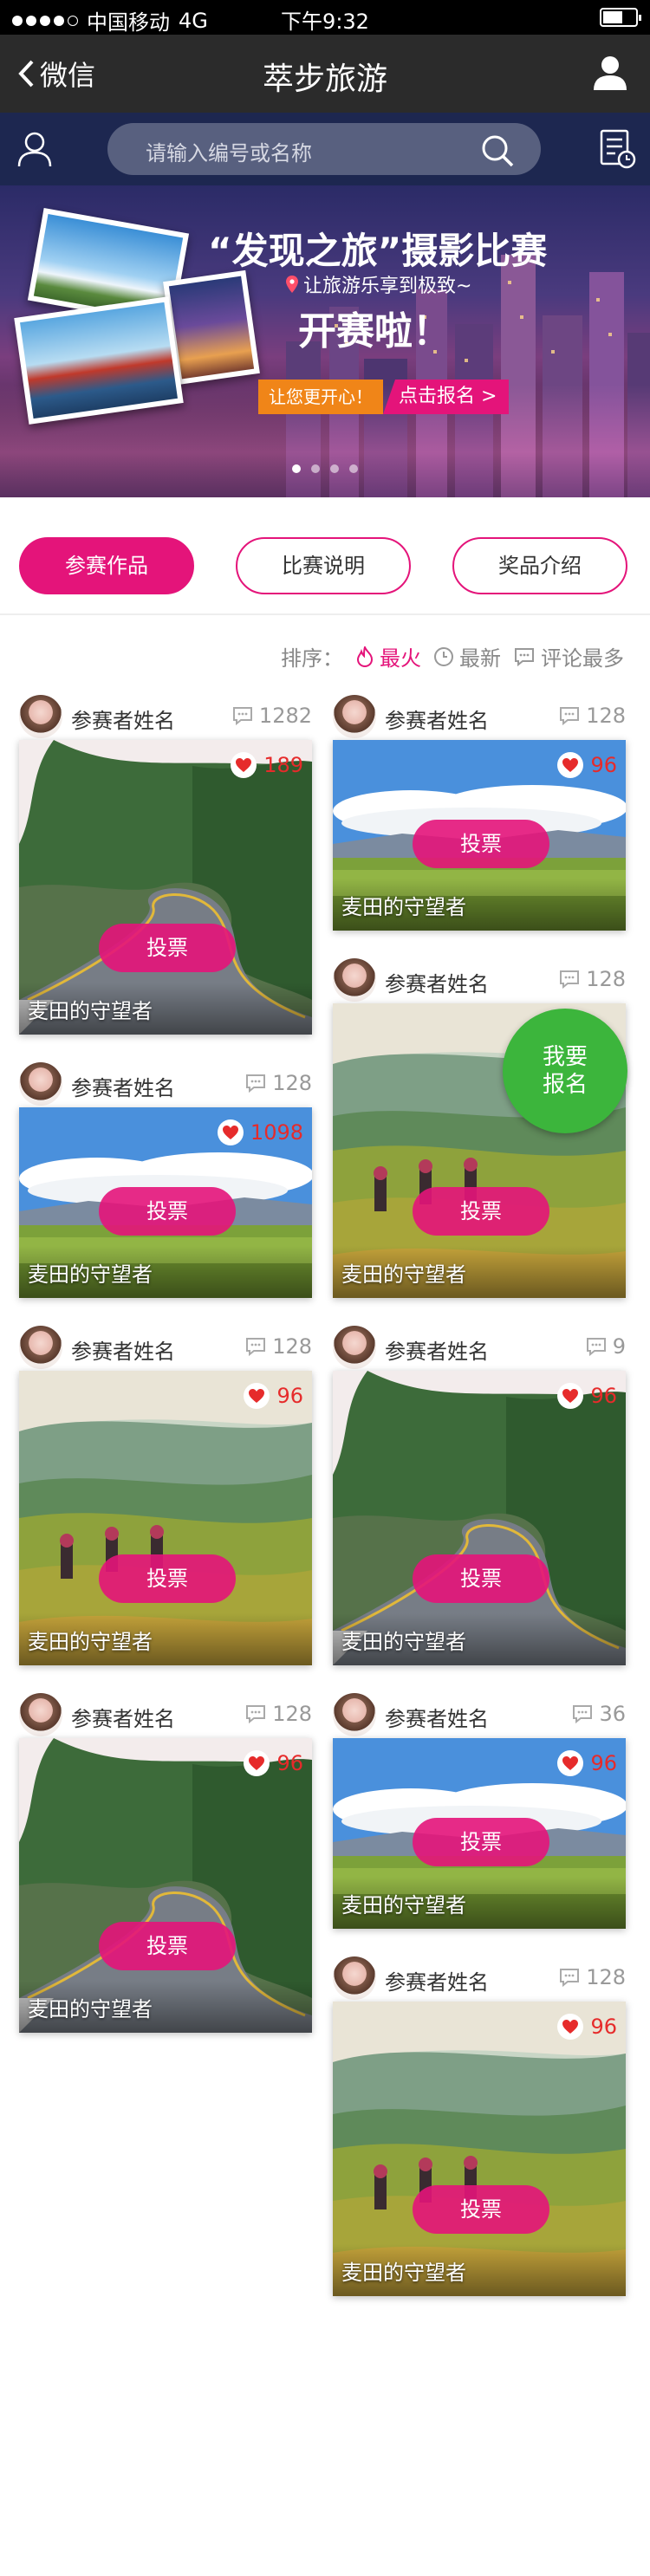  What do you see at coordinates (479, 1347) in the screenshot?
I see `entry-card-header: 参赛者姓名 9` at bounding box center [479, 1347].